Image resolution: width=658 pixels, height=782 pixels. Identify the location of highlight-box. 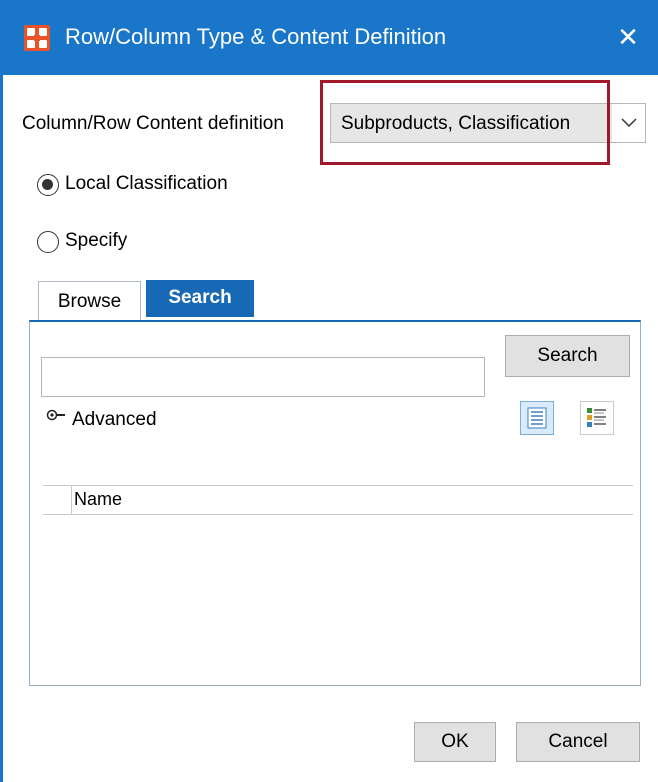
(465, 122).